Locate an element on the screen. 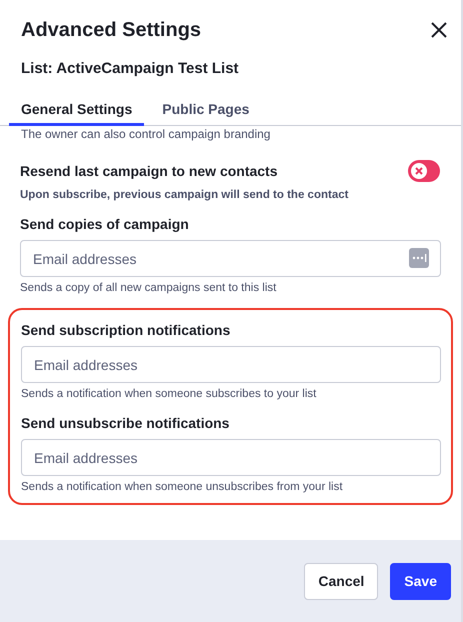 This screenshot has height=622, width=463. setting-description: Sends a notification when someone unsubscribes from your list is located at coordinates (182, 487).